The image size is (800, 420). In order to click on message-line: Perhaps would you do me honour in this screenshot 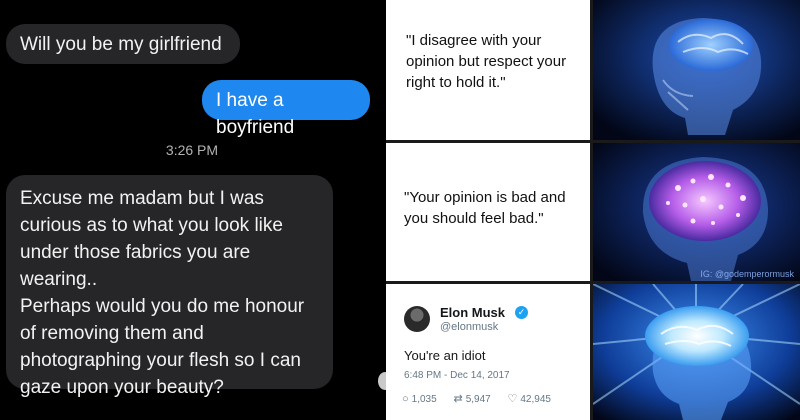, I will do `click(162, 306)`.